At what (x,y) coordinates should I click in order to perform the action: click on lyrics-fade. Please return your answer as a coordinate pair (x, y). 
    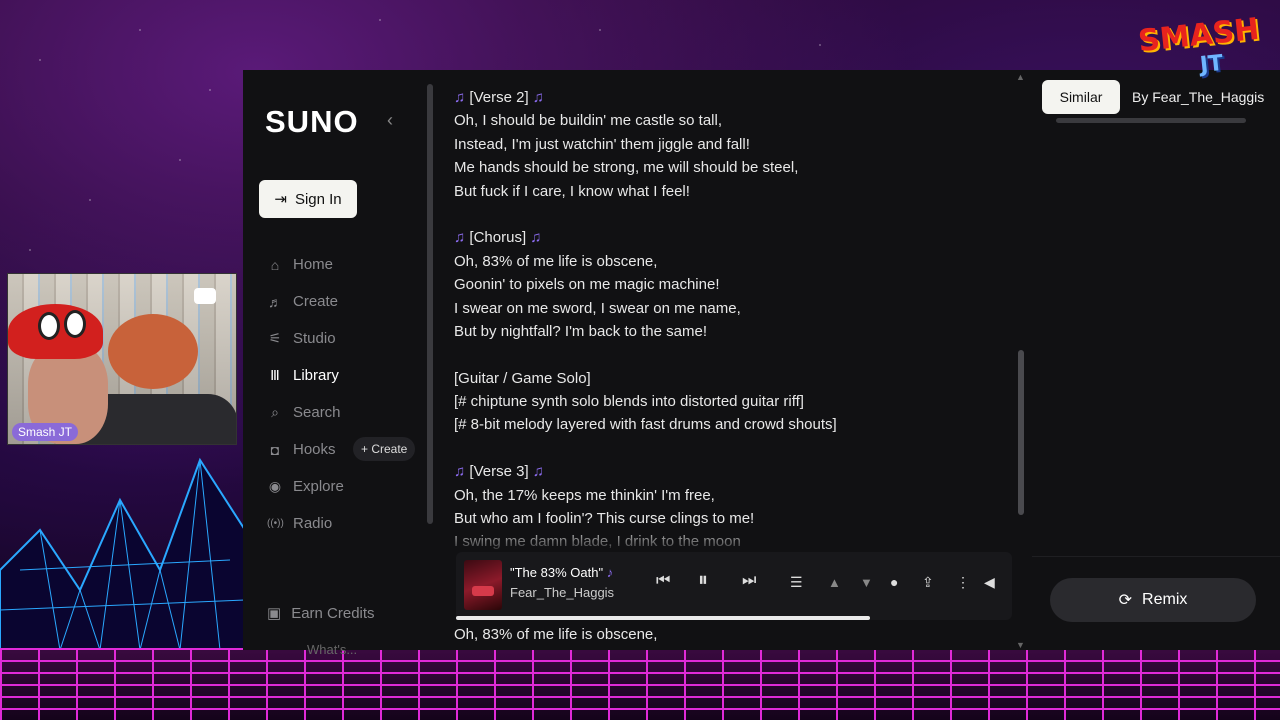
    Looking at the image, I should click on (734, 540).